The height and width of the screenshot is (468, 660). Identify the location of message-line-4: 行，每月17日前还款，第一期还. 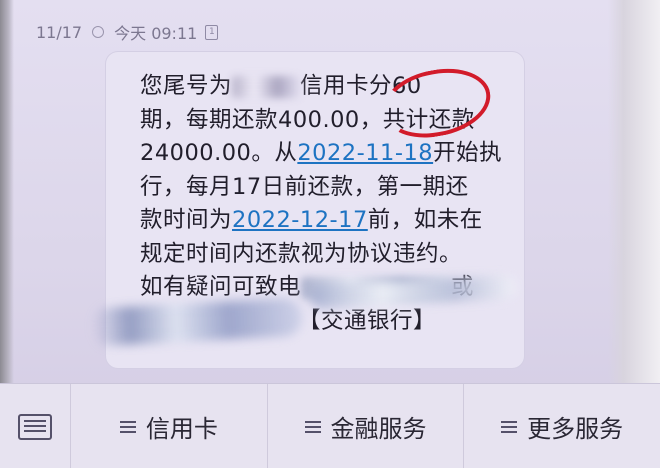
(304, 186).